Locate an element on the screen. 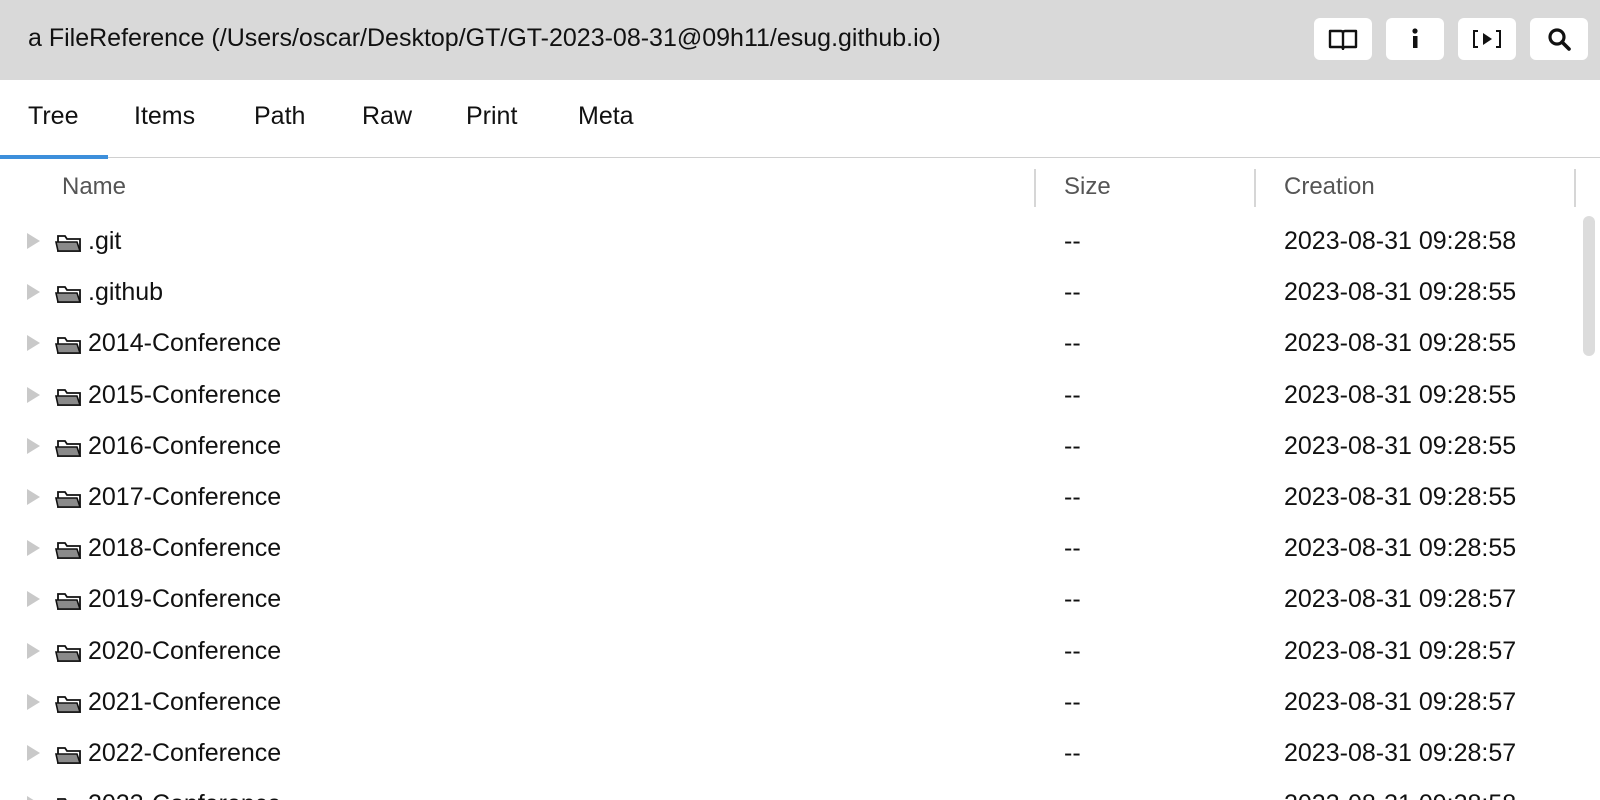 The image size is (1600, 800). tab-tree: Tree is located at coordinates (53, 116).